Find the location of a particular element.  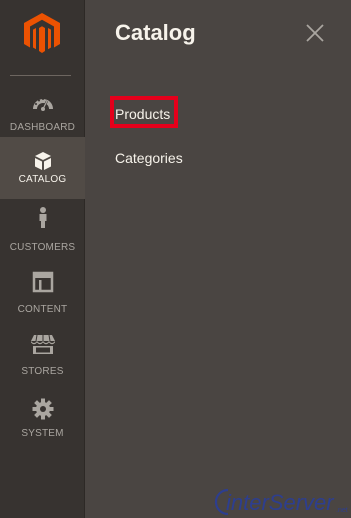

submenu-link-categories: Categories is located at coordinates (149, 158).